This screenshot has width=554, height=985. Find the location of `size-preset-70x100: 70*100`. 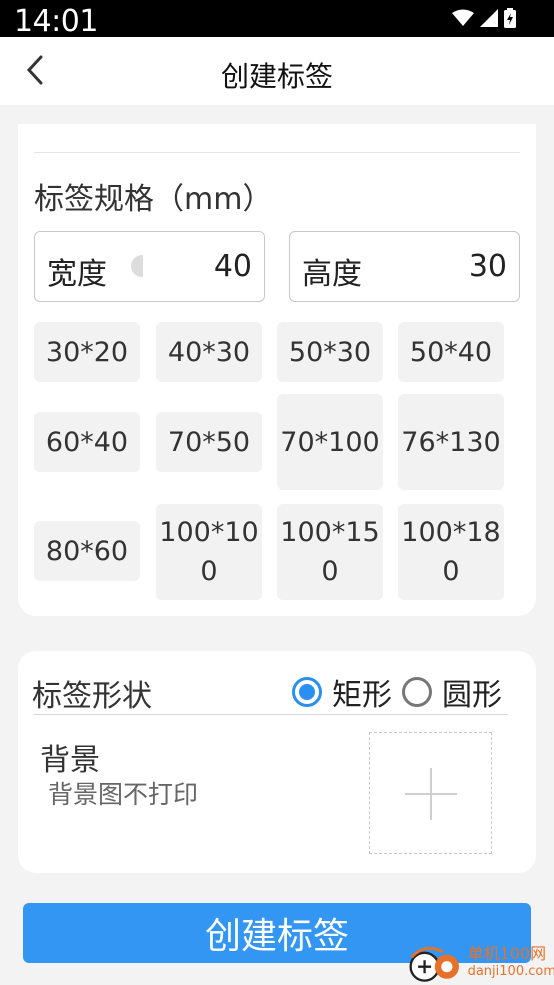

size-preset-70x100: 70*100 is located at coordinates (330, 442).